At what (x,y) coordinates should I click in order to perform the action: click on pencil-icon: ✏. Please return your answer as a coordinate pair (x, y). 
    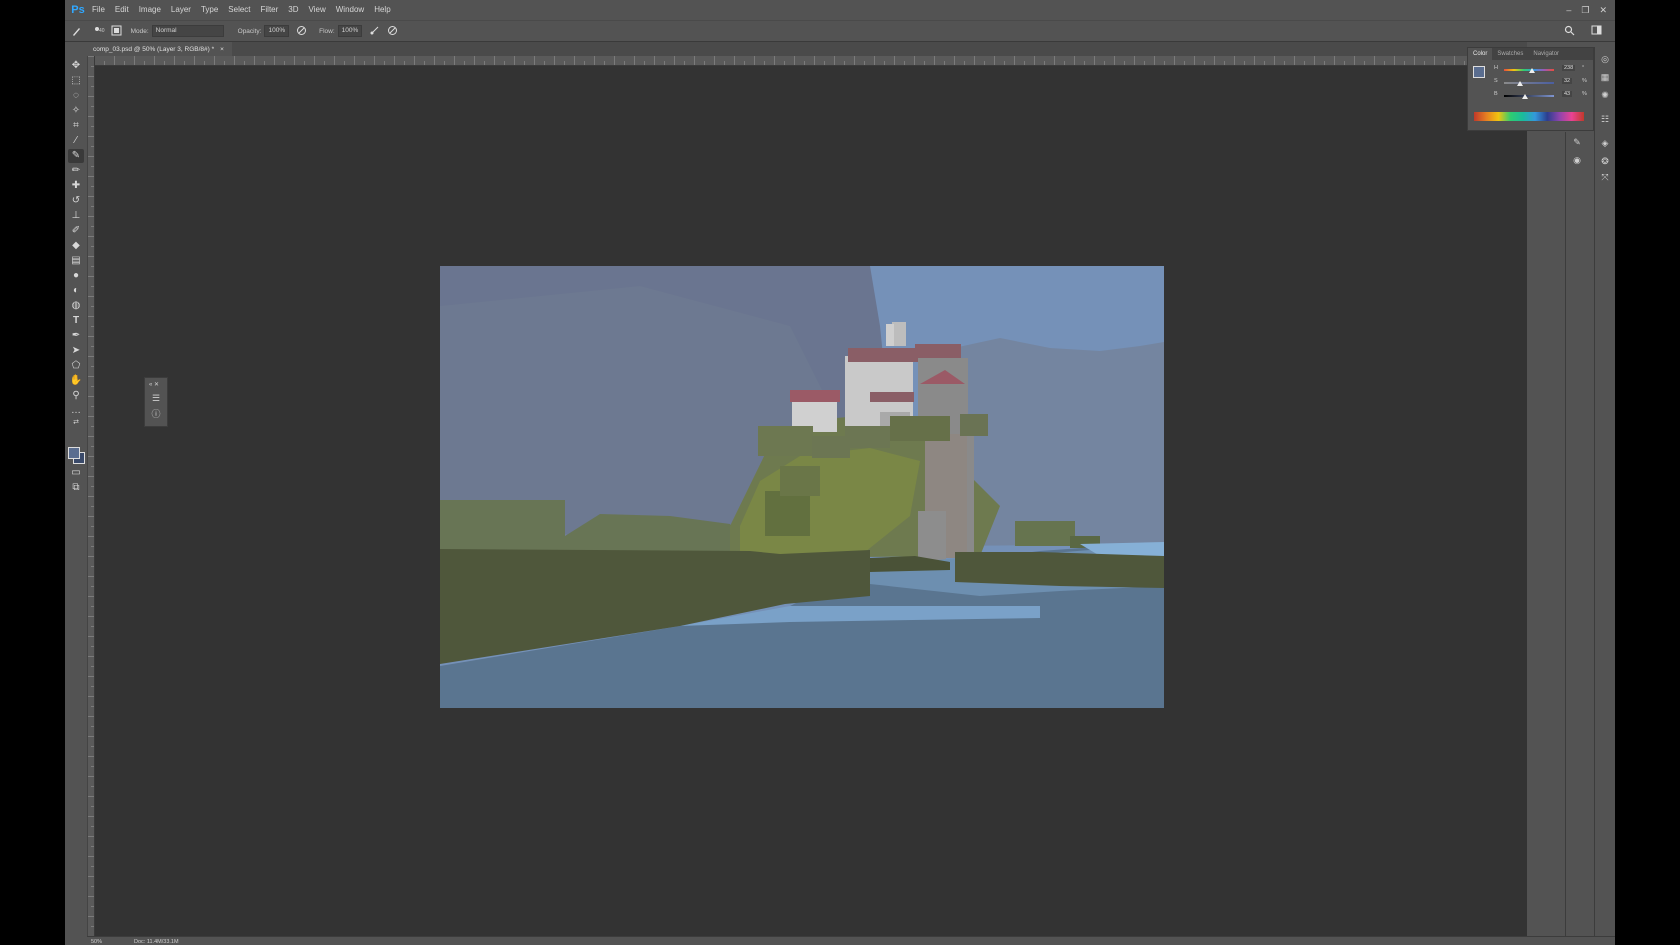
    Looking at the image, I should click on (76, 171).